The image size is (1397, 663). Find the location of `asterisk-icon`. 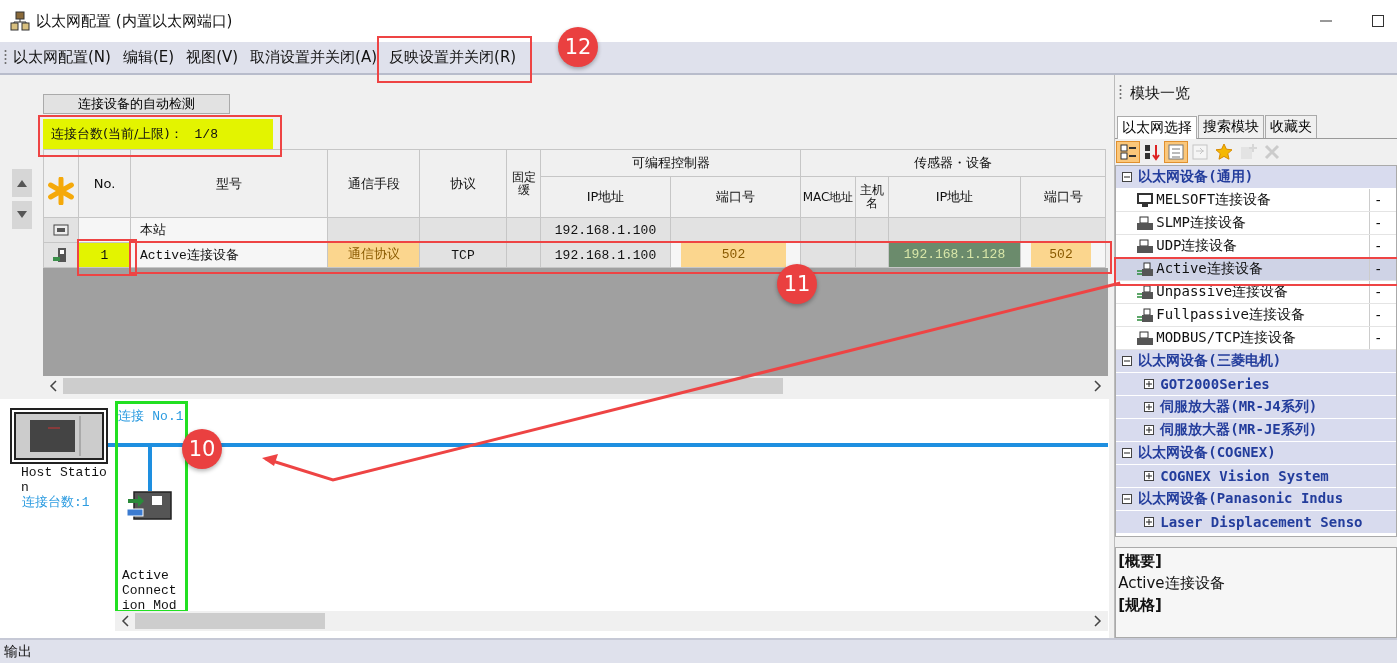

asterisk-icon is located at coordinates (61, 190).